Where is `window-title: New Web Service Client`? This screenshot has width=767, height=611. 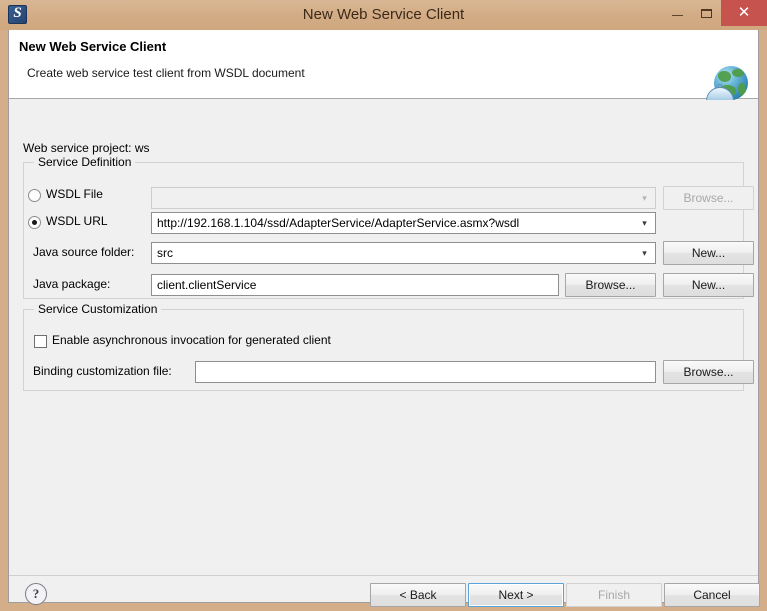
window-title: New Web Service Client is located at coordinates (383, 14).